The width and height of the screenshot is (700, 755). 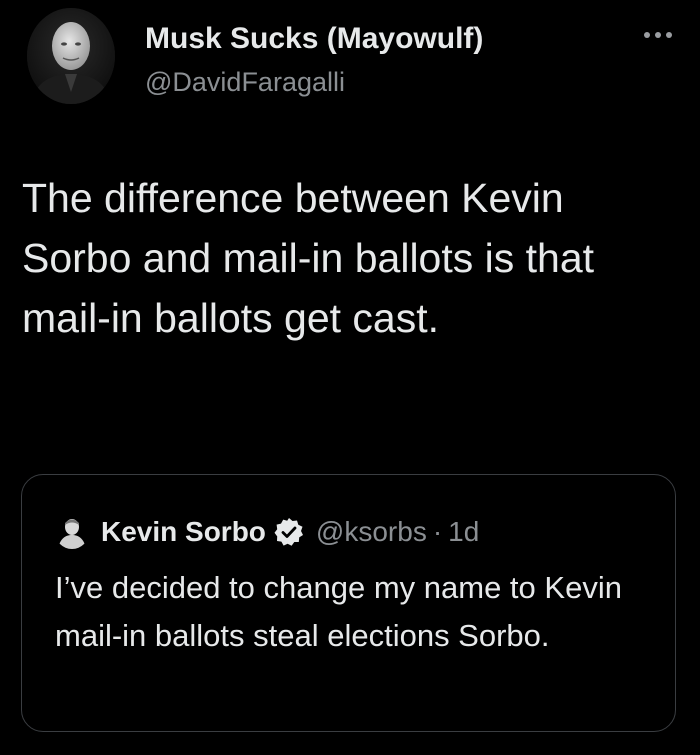 What do you see at coordinates (314, 60) in the screenshot?
I see `author-info: Musk Sucks (Mayowulf) @DavidFaragalli` at bounding box center [314, 60].